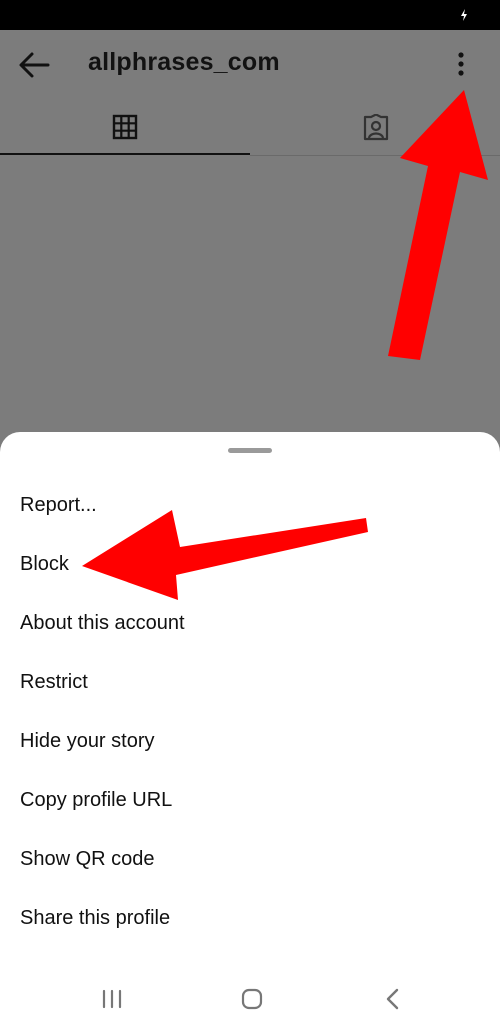 The height and width of the screenshot is (1028, 500). What do you see at coordinates (250, 684) in the screenshot?
I see `menu-item-restrict: Restrict` at bounding box center [250, 684].